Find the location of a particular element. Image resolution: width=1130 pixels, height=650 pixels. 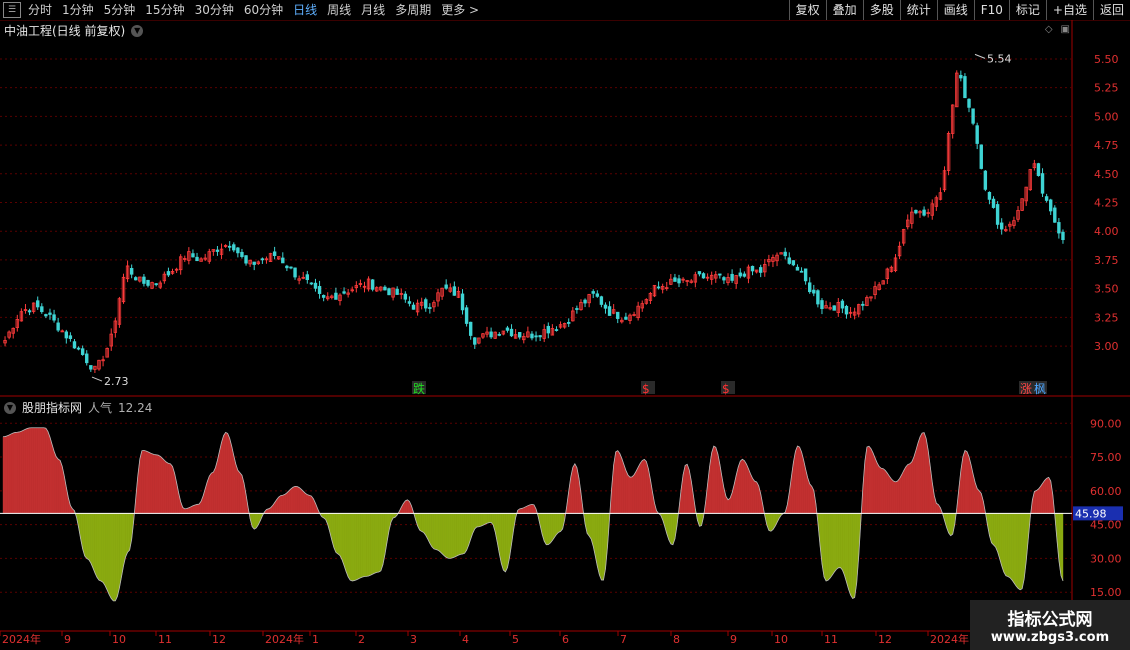

date-label: 10 is located at coordinates (781, 639).